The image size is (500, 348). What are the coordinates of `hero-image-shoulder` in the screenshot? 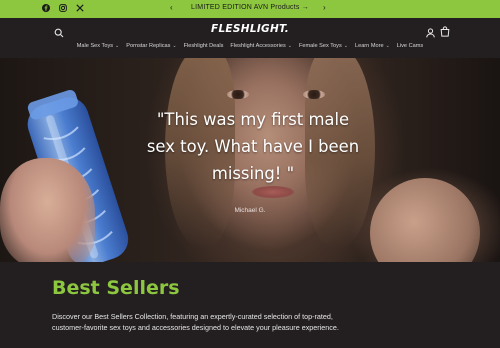 It's located at (425, 220).